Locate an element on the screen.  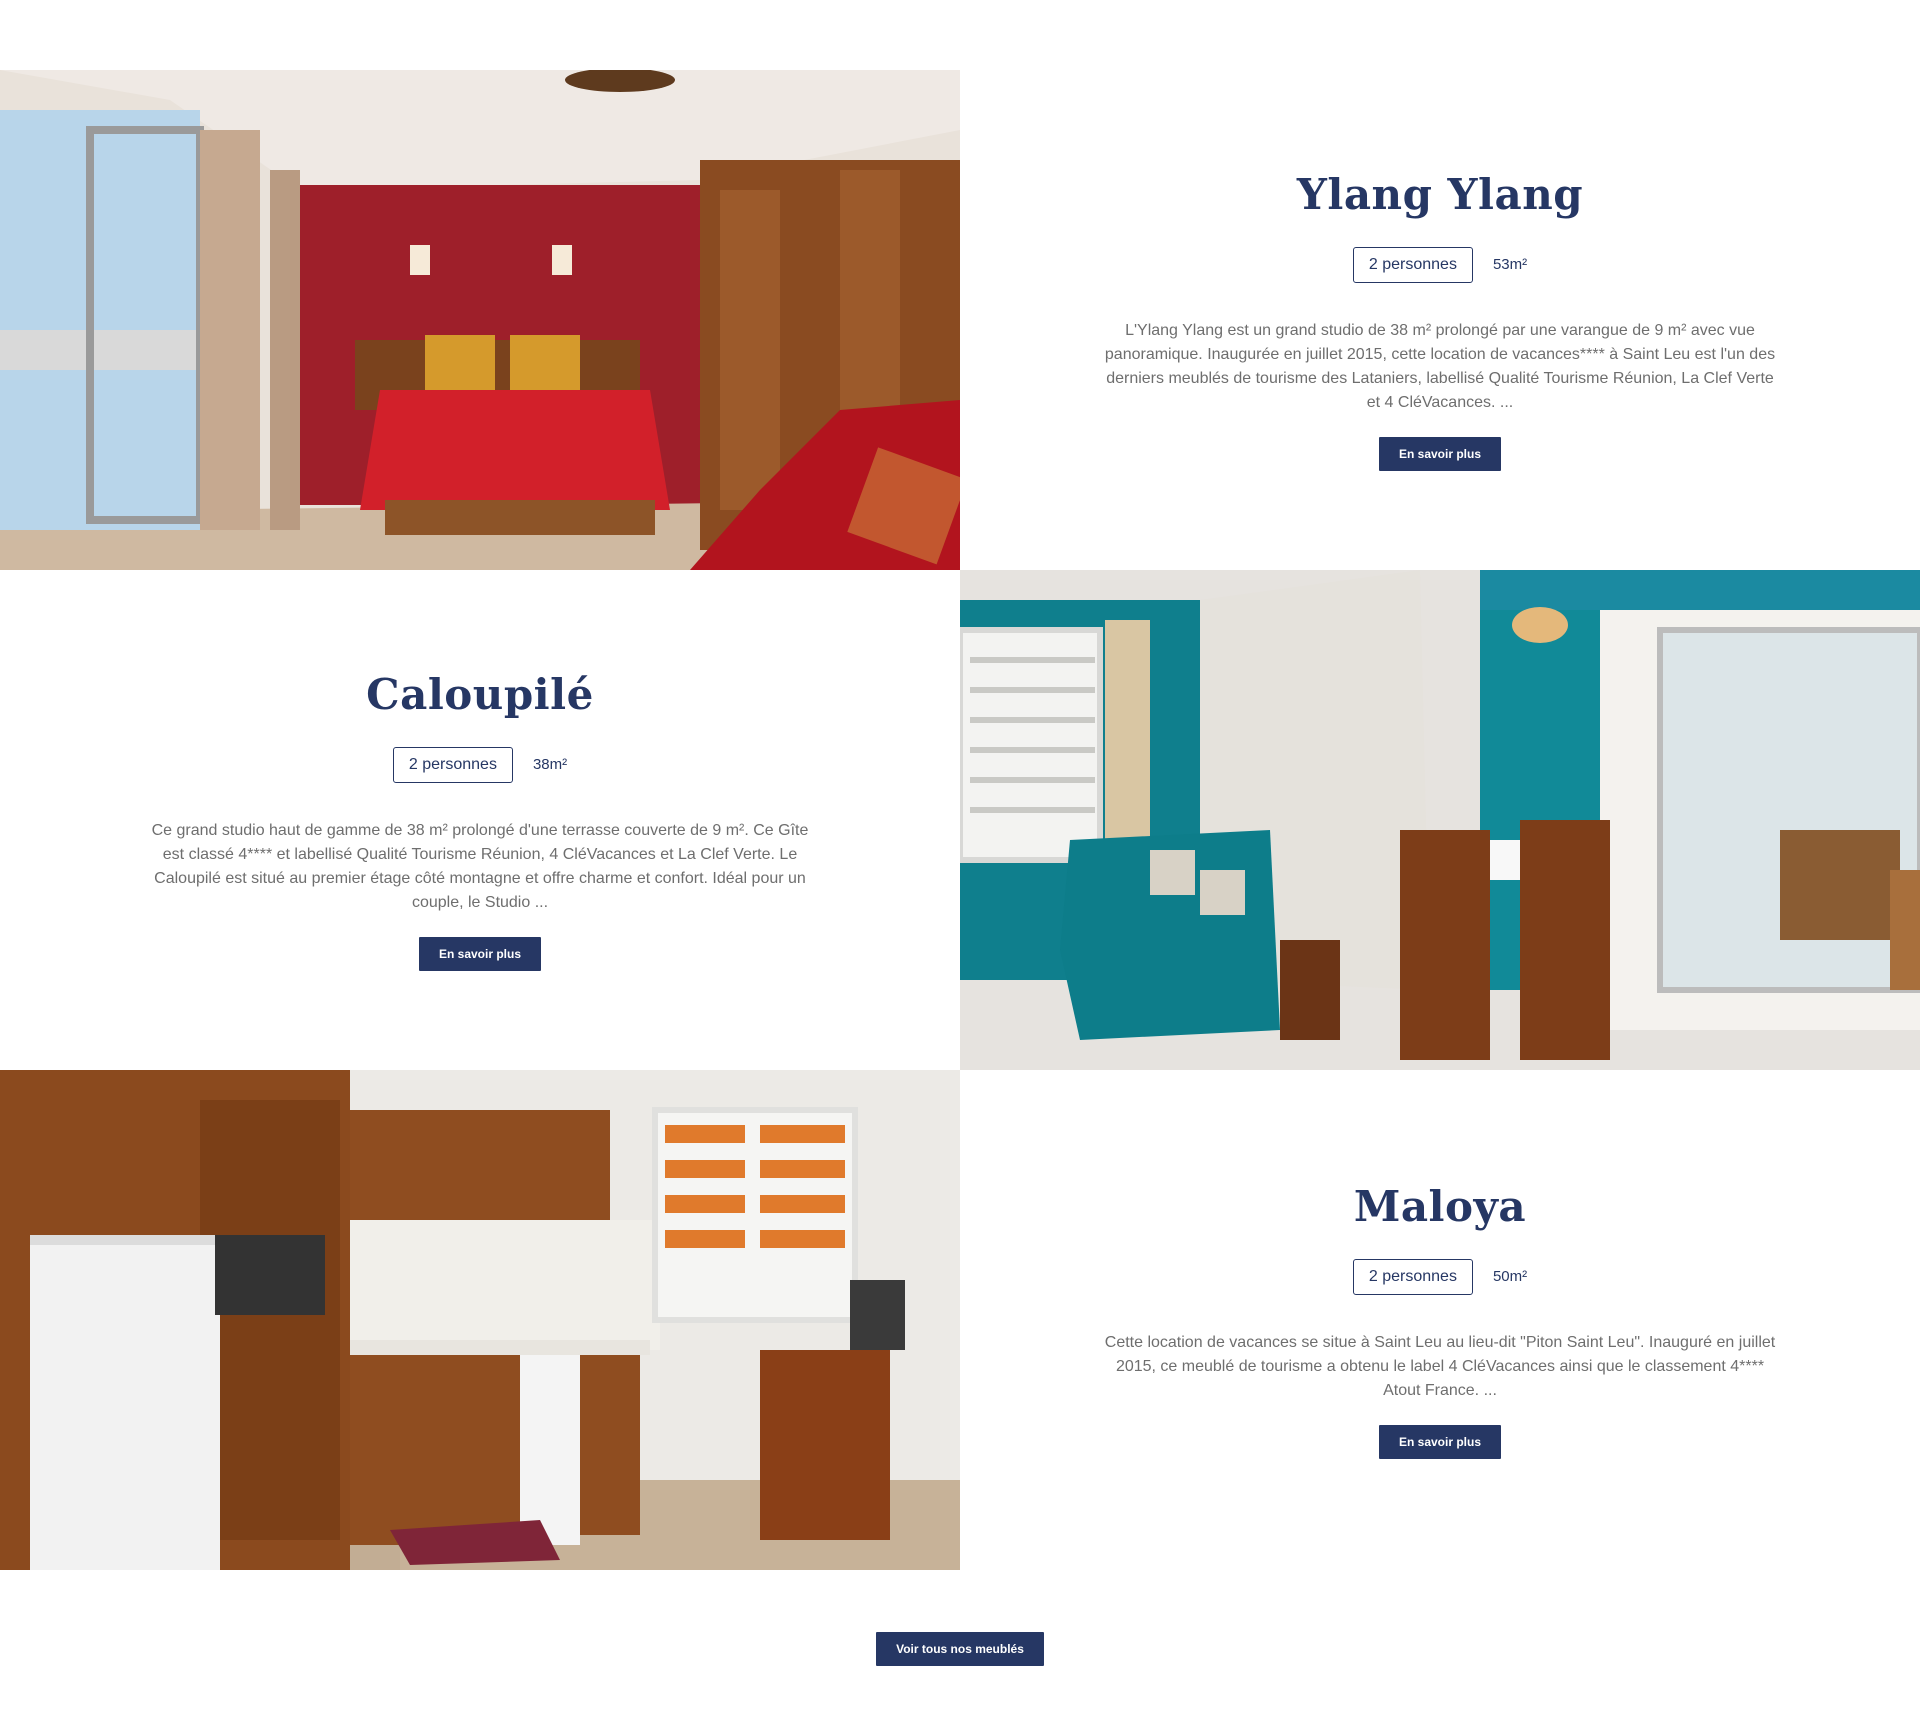
listing-title: Caloupilé is located at coordinates (480, 694).